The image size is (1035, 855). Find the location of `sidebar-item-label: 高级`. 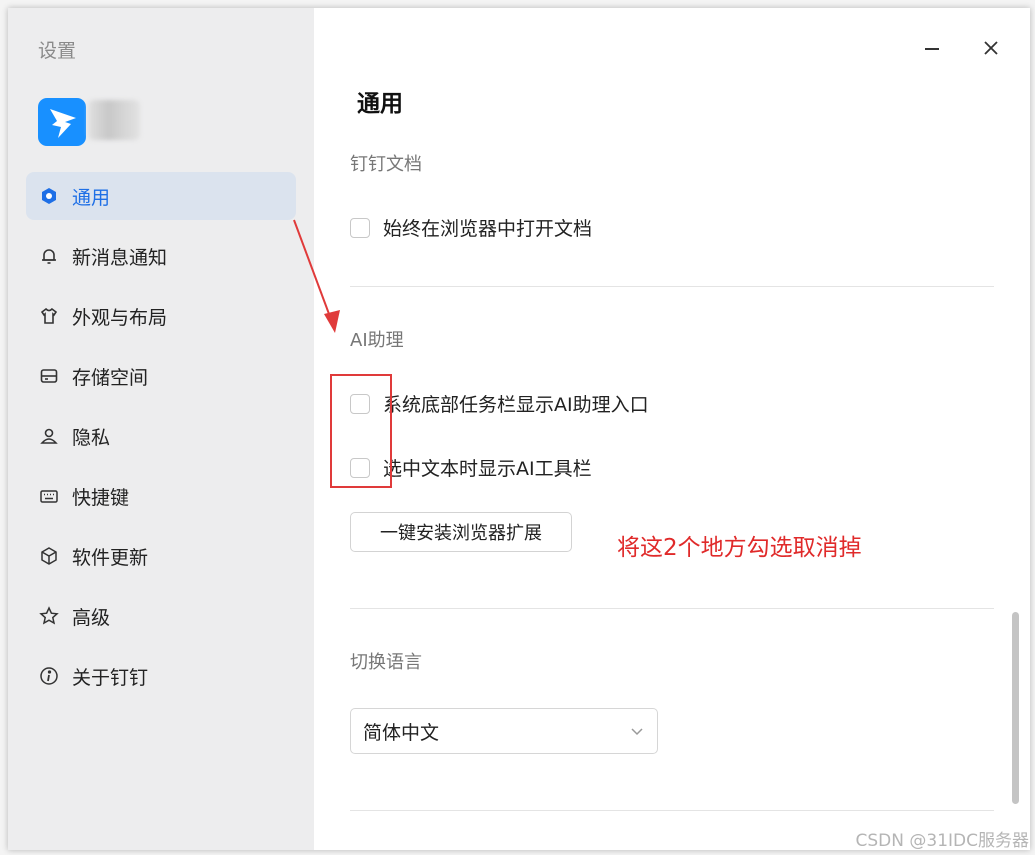

sidebar-item-label: 高级 is located at coordinates (91, 617).